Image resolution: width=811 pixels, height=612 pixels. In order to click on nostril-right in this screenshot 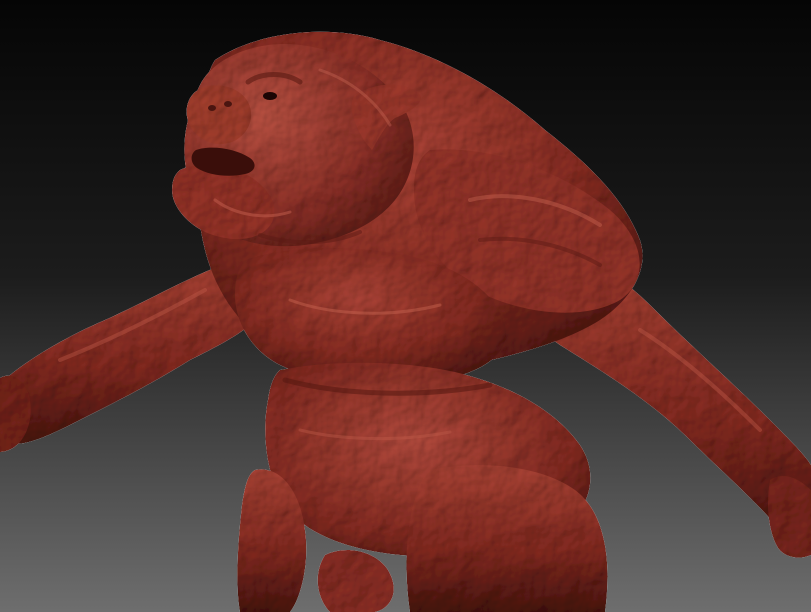, I will do `click(228, 104)`.